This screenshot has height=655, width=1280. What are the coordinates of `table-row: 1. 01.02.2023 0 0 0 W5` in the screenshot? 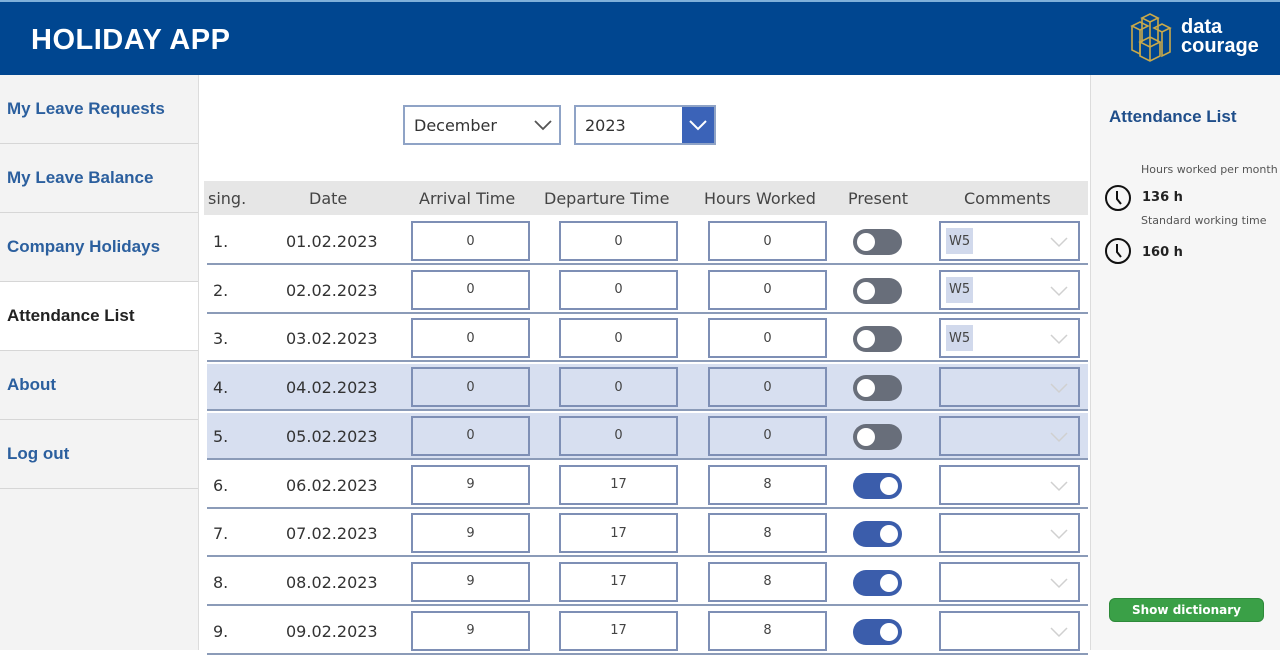 It's located at (647, 241).